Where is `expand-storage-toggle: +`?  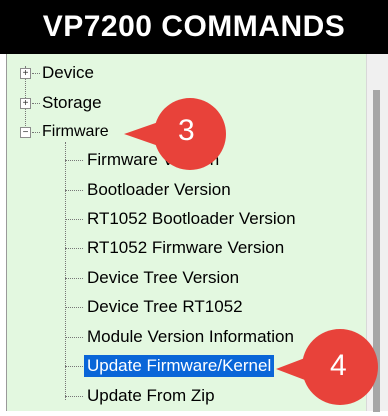 expand-storage-toggle: + is located at coordinates (25, 103).